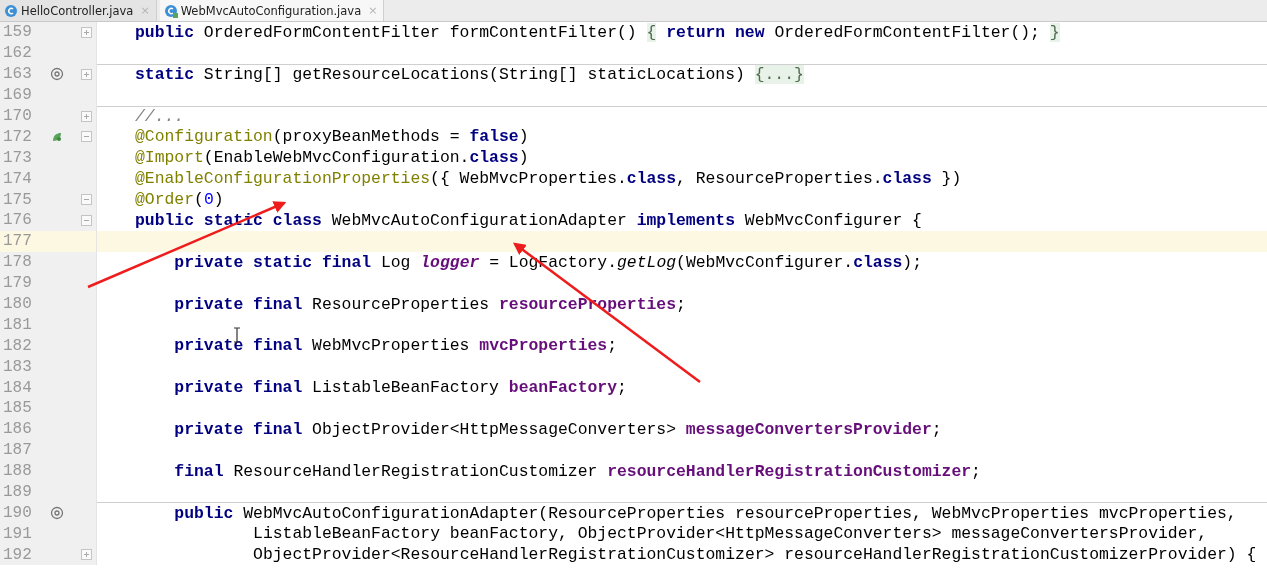  Describe the element at coordinates (272, 10) in the screenshot. I see `editor-tab: WebMvcAutoConfiguration.java ×` at that location.